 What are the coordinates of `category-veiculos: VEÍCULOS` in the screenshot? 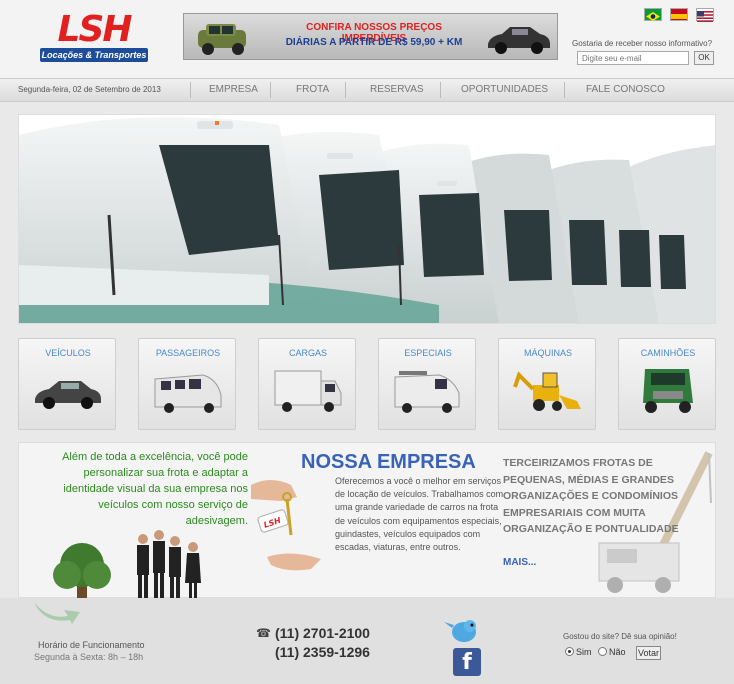 It's located at (67, 384).